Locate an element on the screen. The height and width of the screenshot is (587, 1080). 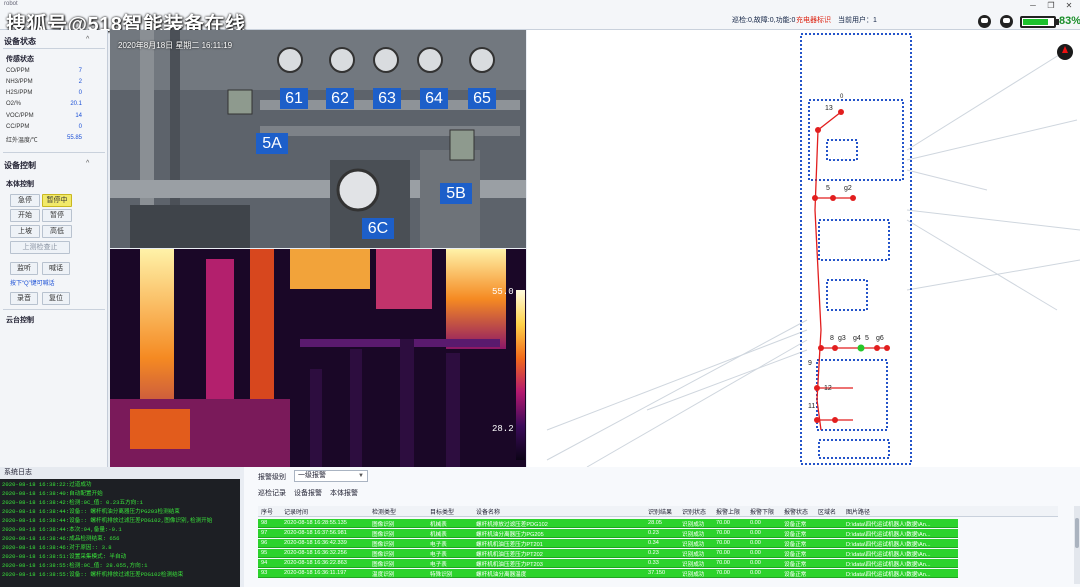
meter-label-65: 65 is located at coordinates (482, 98).